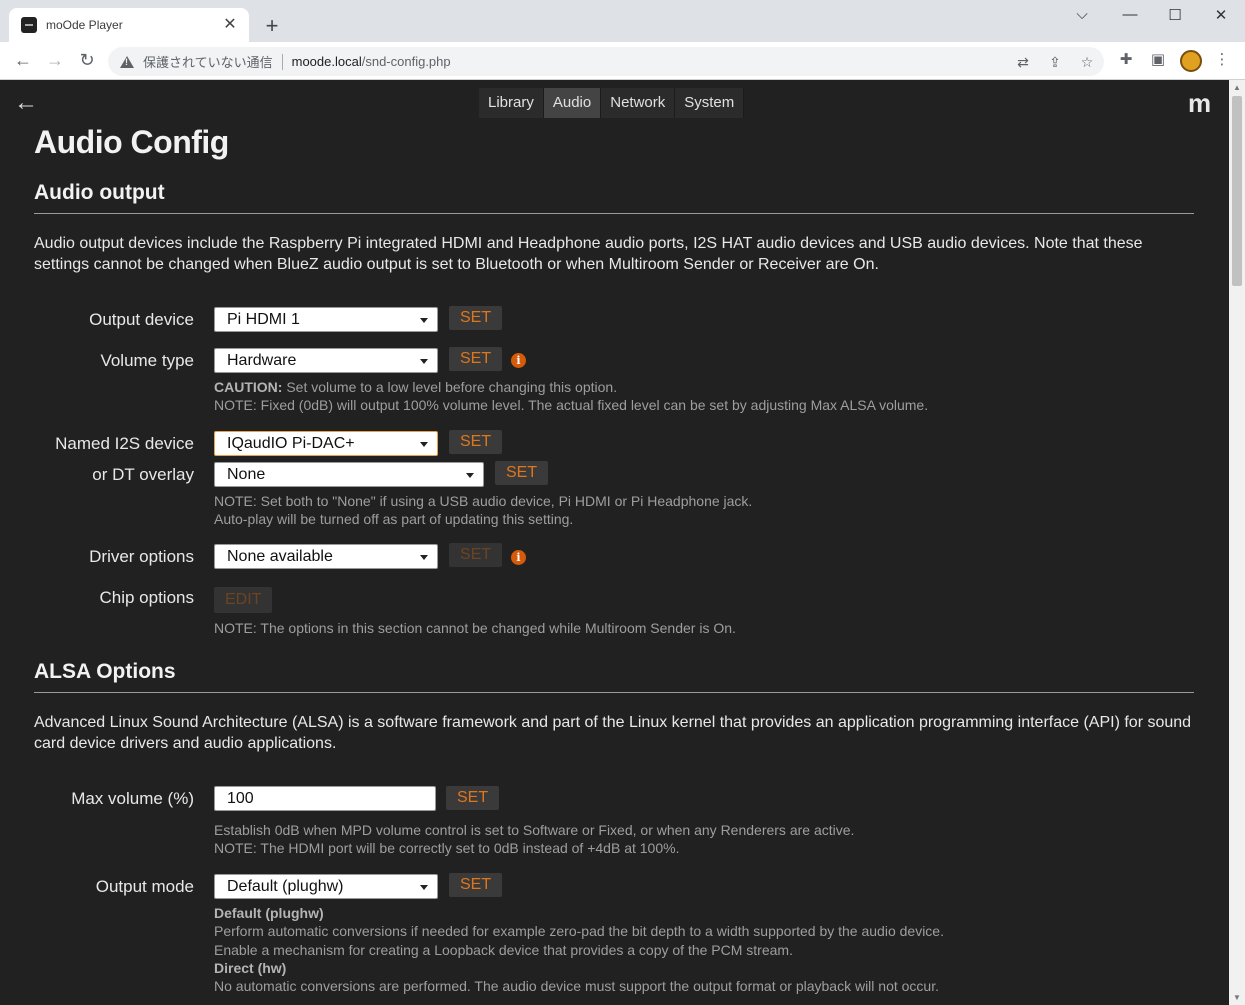  I want to click on browser-forward-icon: →, so click(55, 60).